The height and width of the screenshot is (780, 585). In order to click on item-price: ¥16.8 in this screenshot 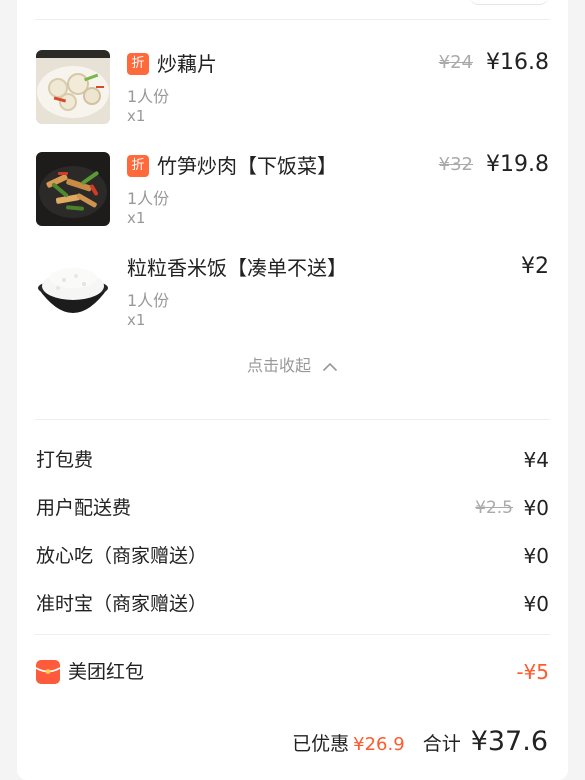, I will do `click(517, 62)`.